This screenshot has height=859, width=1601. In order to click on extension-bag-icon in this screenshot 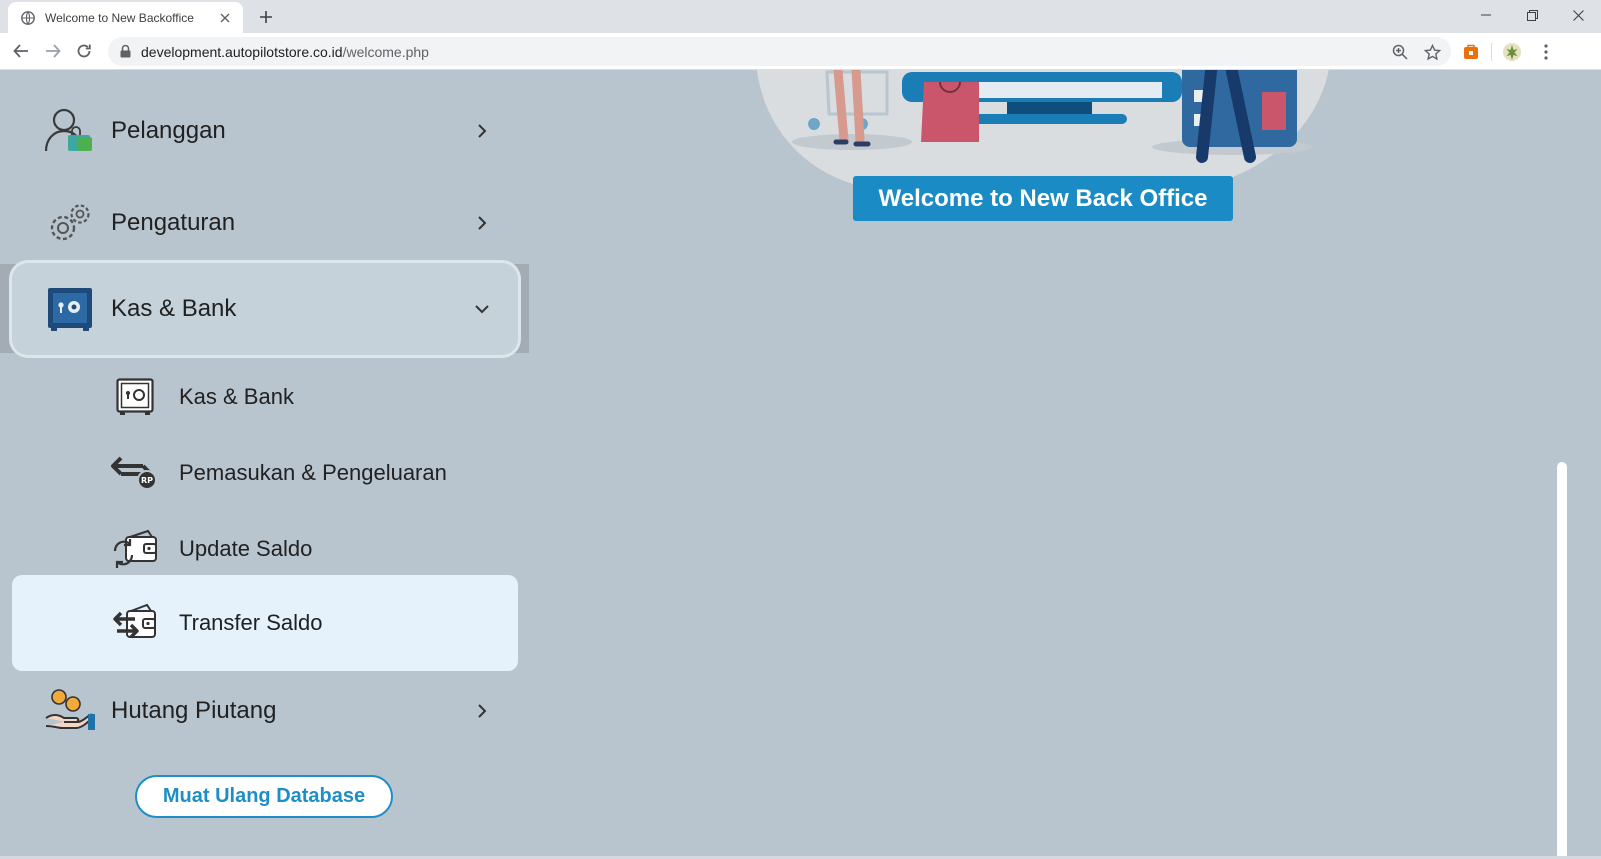, I will do `click(1471, 52)`.